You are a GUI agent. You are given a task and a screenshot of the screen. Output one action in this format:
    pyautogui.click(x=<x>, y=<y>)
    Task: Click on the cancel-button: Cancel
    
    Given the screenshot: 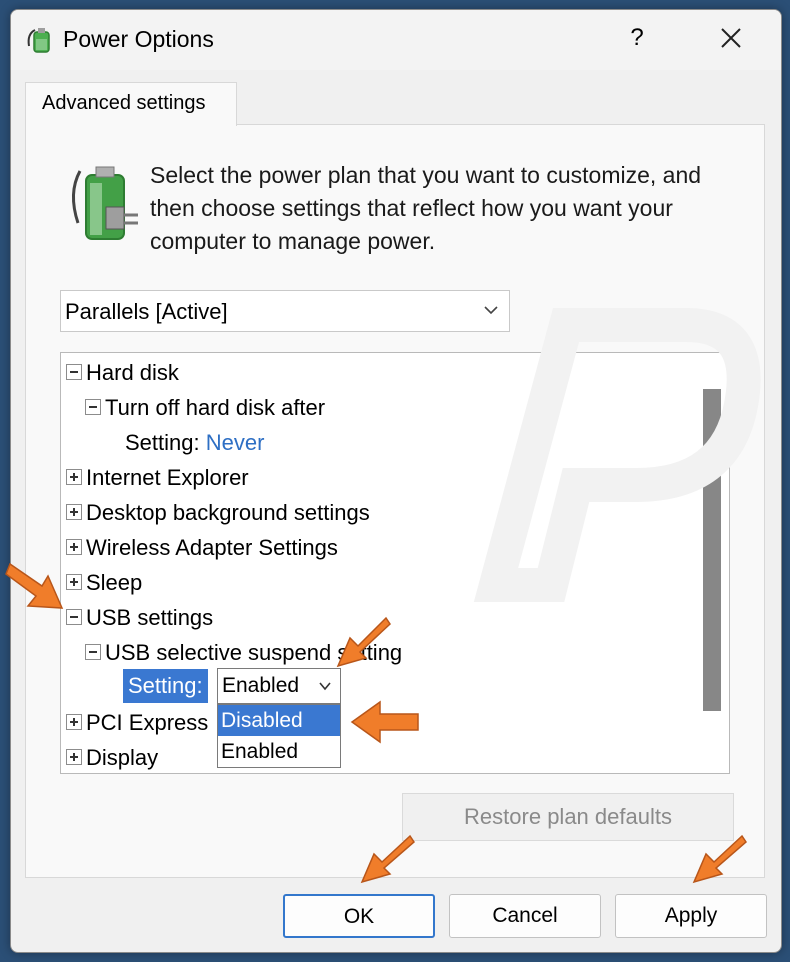 What is the action you would take?
    pyautogui.click(x=525, y=916)
    